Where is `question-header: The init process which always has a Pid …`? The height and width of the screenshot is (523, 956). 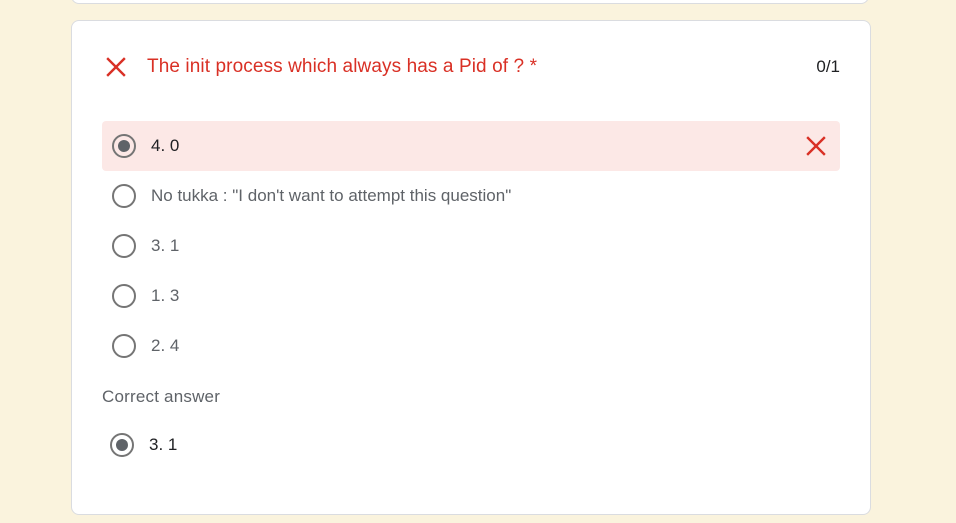
question-header: The init process which always has a Pid … is located at coordinates (473, 67).